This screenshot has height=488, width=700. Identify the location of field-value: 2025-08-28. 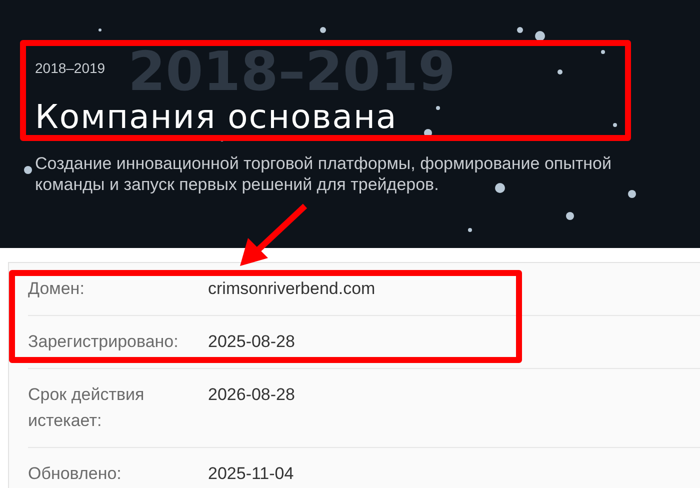
(251, 342).